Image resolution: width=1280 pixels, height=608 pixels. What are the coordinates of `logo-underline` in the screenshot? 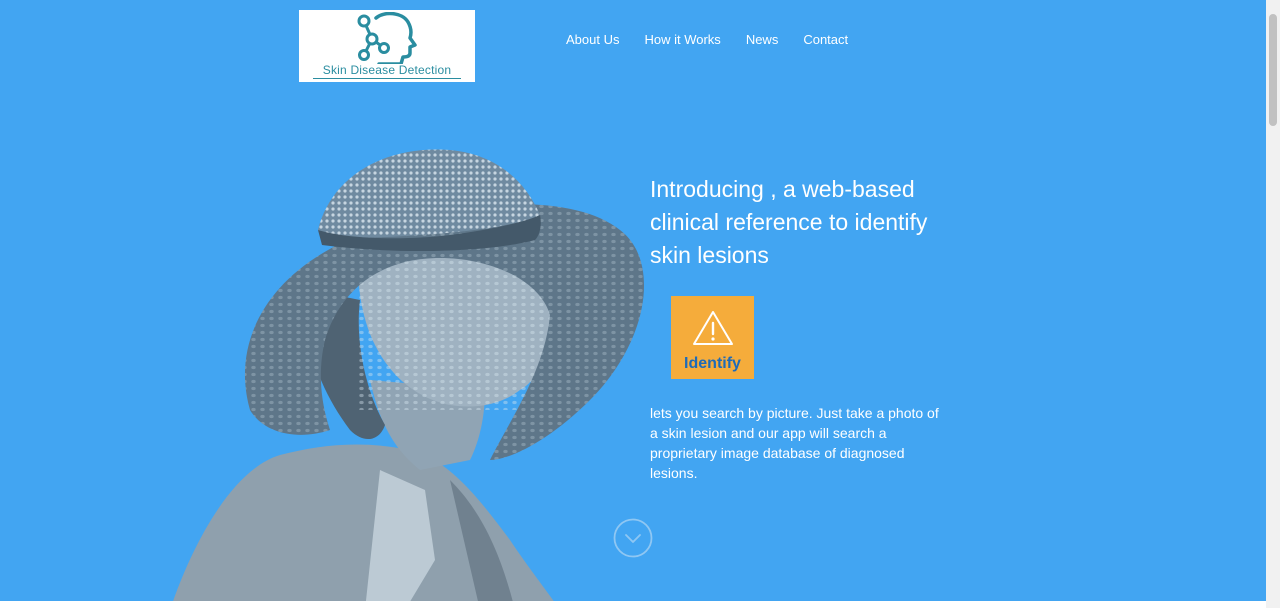 It's located at (387, 78).